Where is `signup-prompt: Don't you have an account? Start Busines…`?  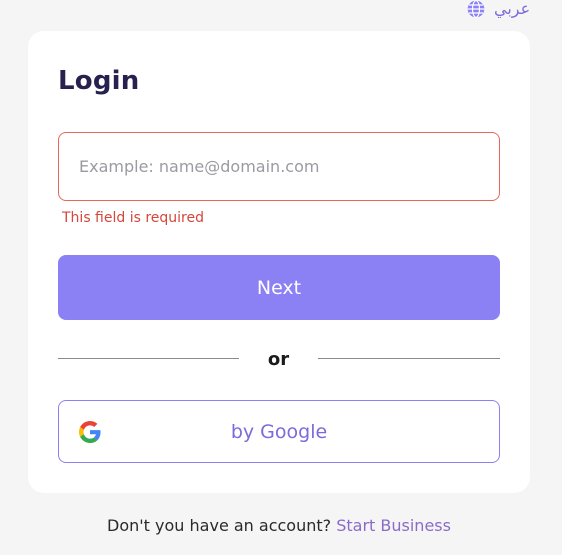 signup-prompt: Don't you have an account? Start Busines… is located at coordinates (279, 525).